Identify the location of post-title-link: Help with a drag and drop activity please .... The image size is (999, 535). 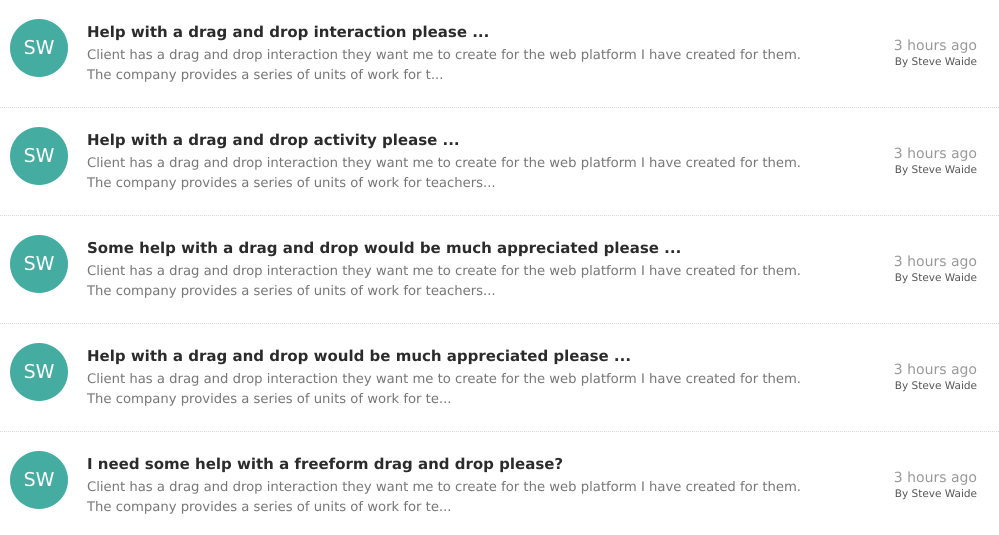
(447, 140).